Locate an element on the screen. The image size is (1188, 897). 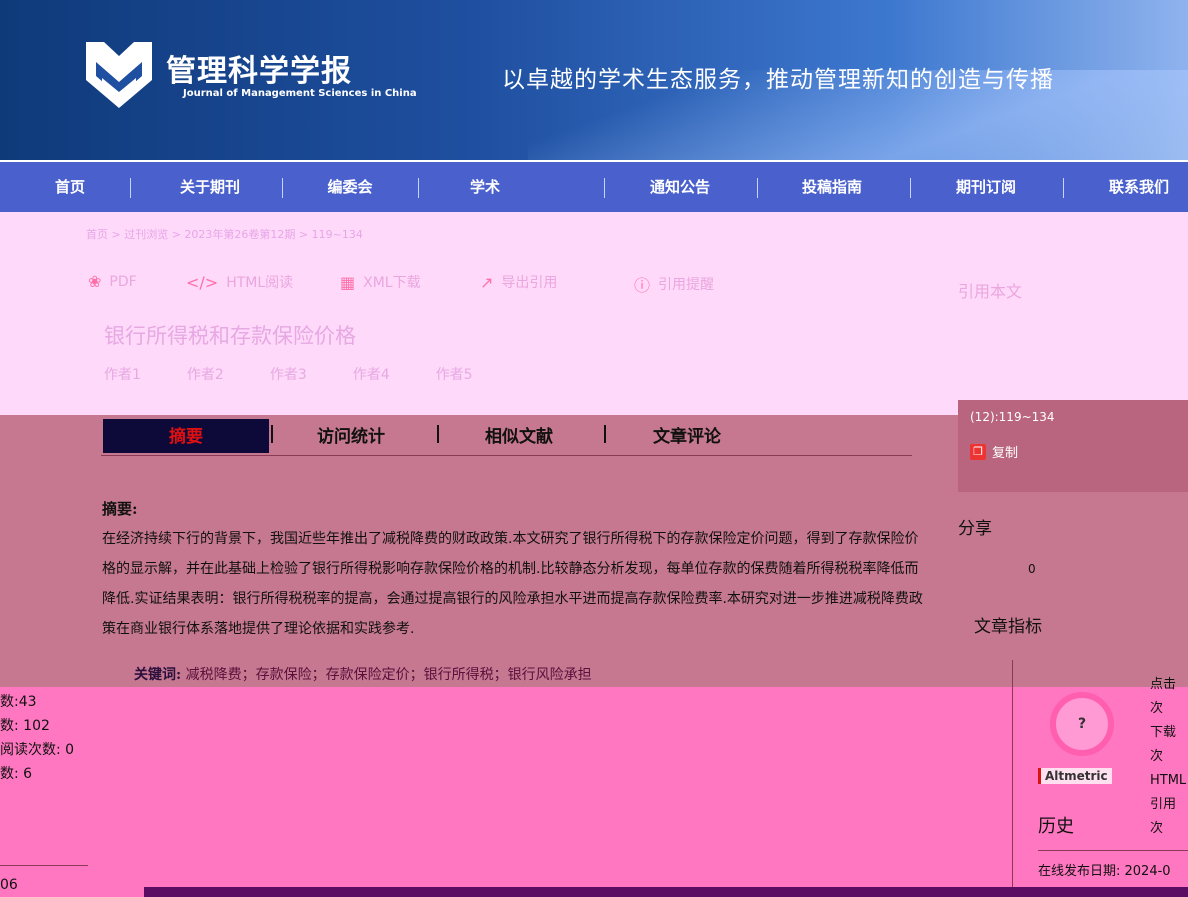
right-stats: 点击次 下载次 HTML 引用次 is located at coordinates (1169, 757).